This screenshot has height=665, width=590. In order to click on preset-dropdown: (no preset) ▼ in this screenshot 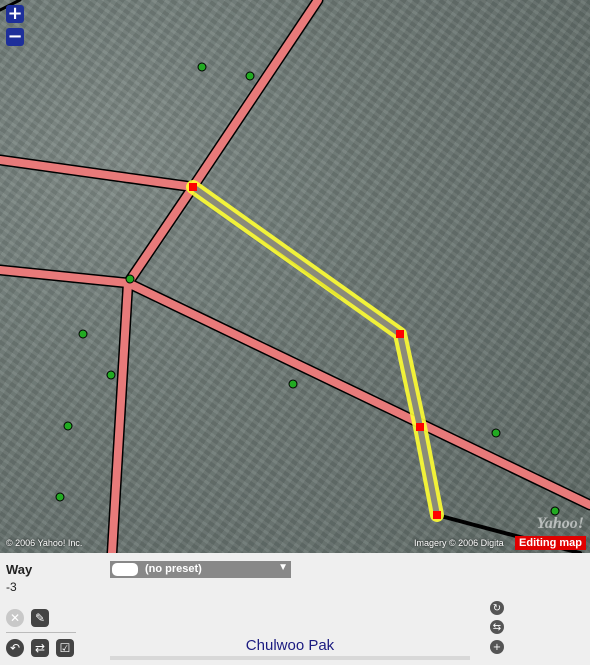, I will do `click(200, 569)`.